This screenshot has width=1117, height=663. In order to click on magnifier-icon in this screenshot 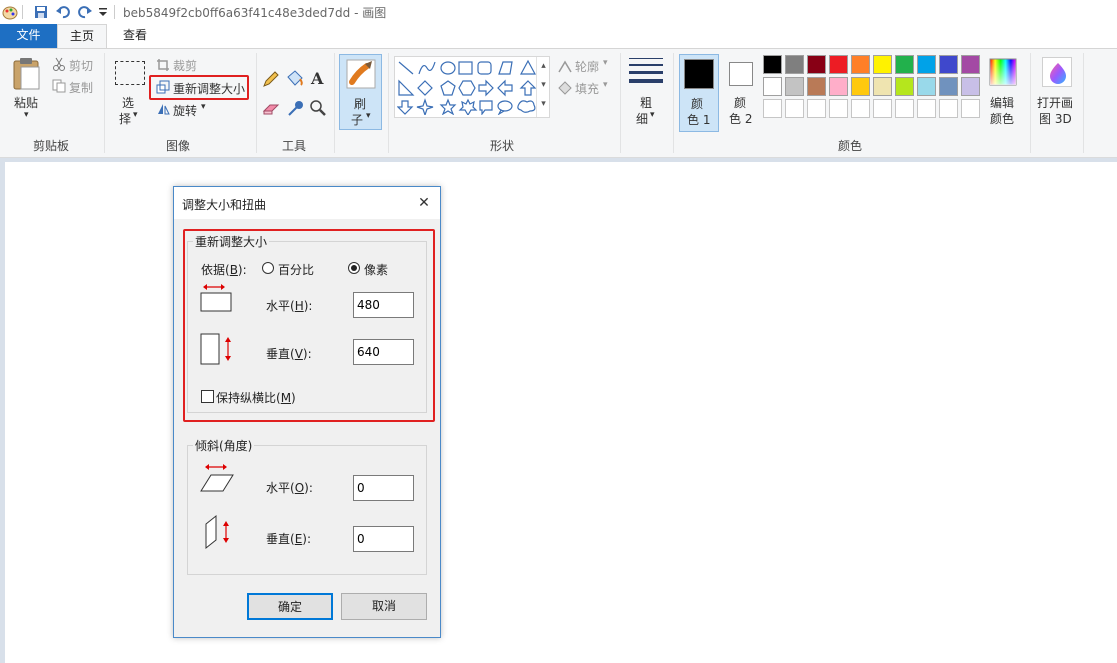, I will do `click(318, 108)`.